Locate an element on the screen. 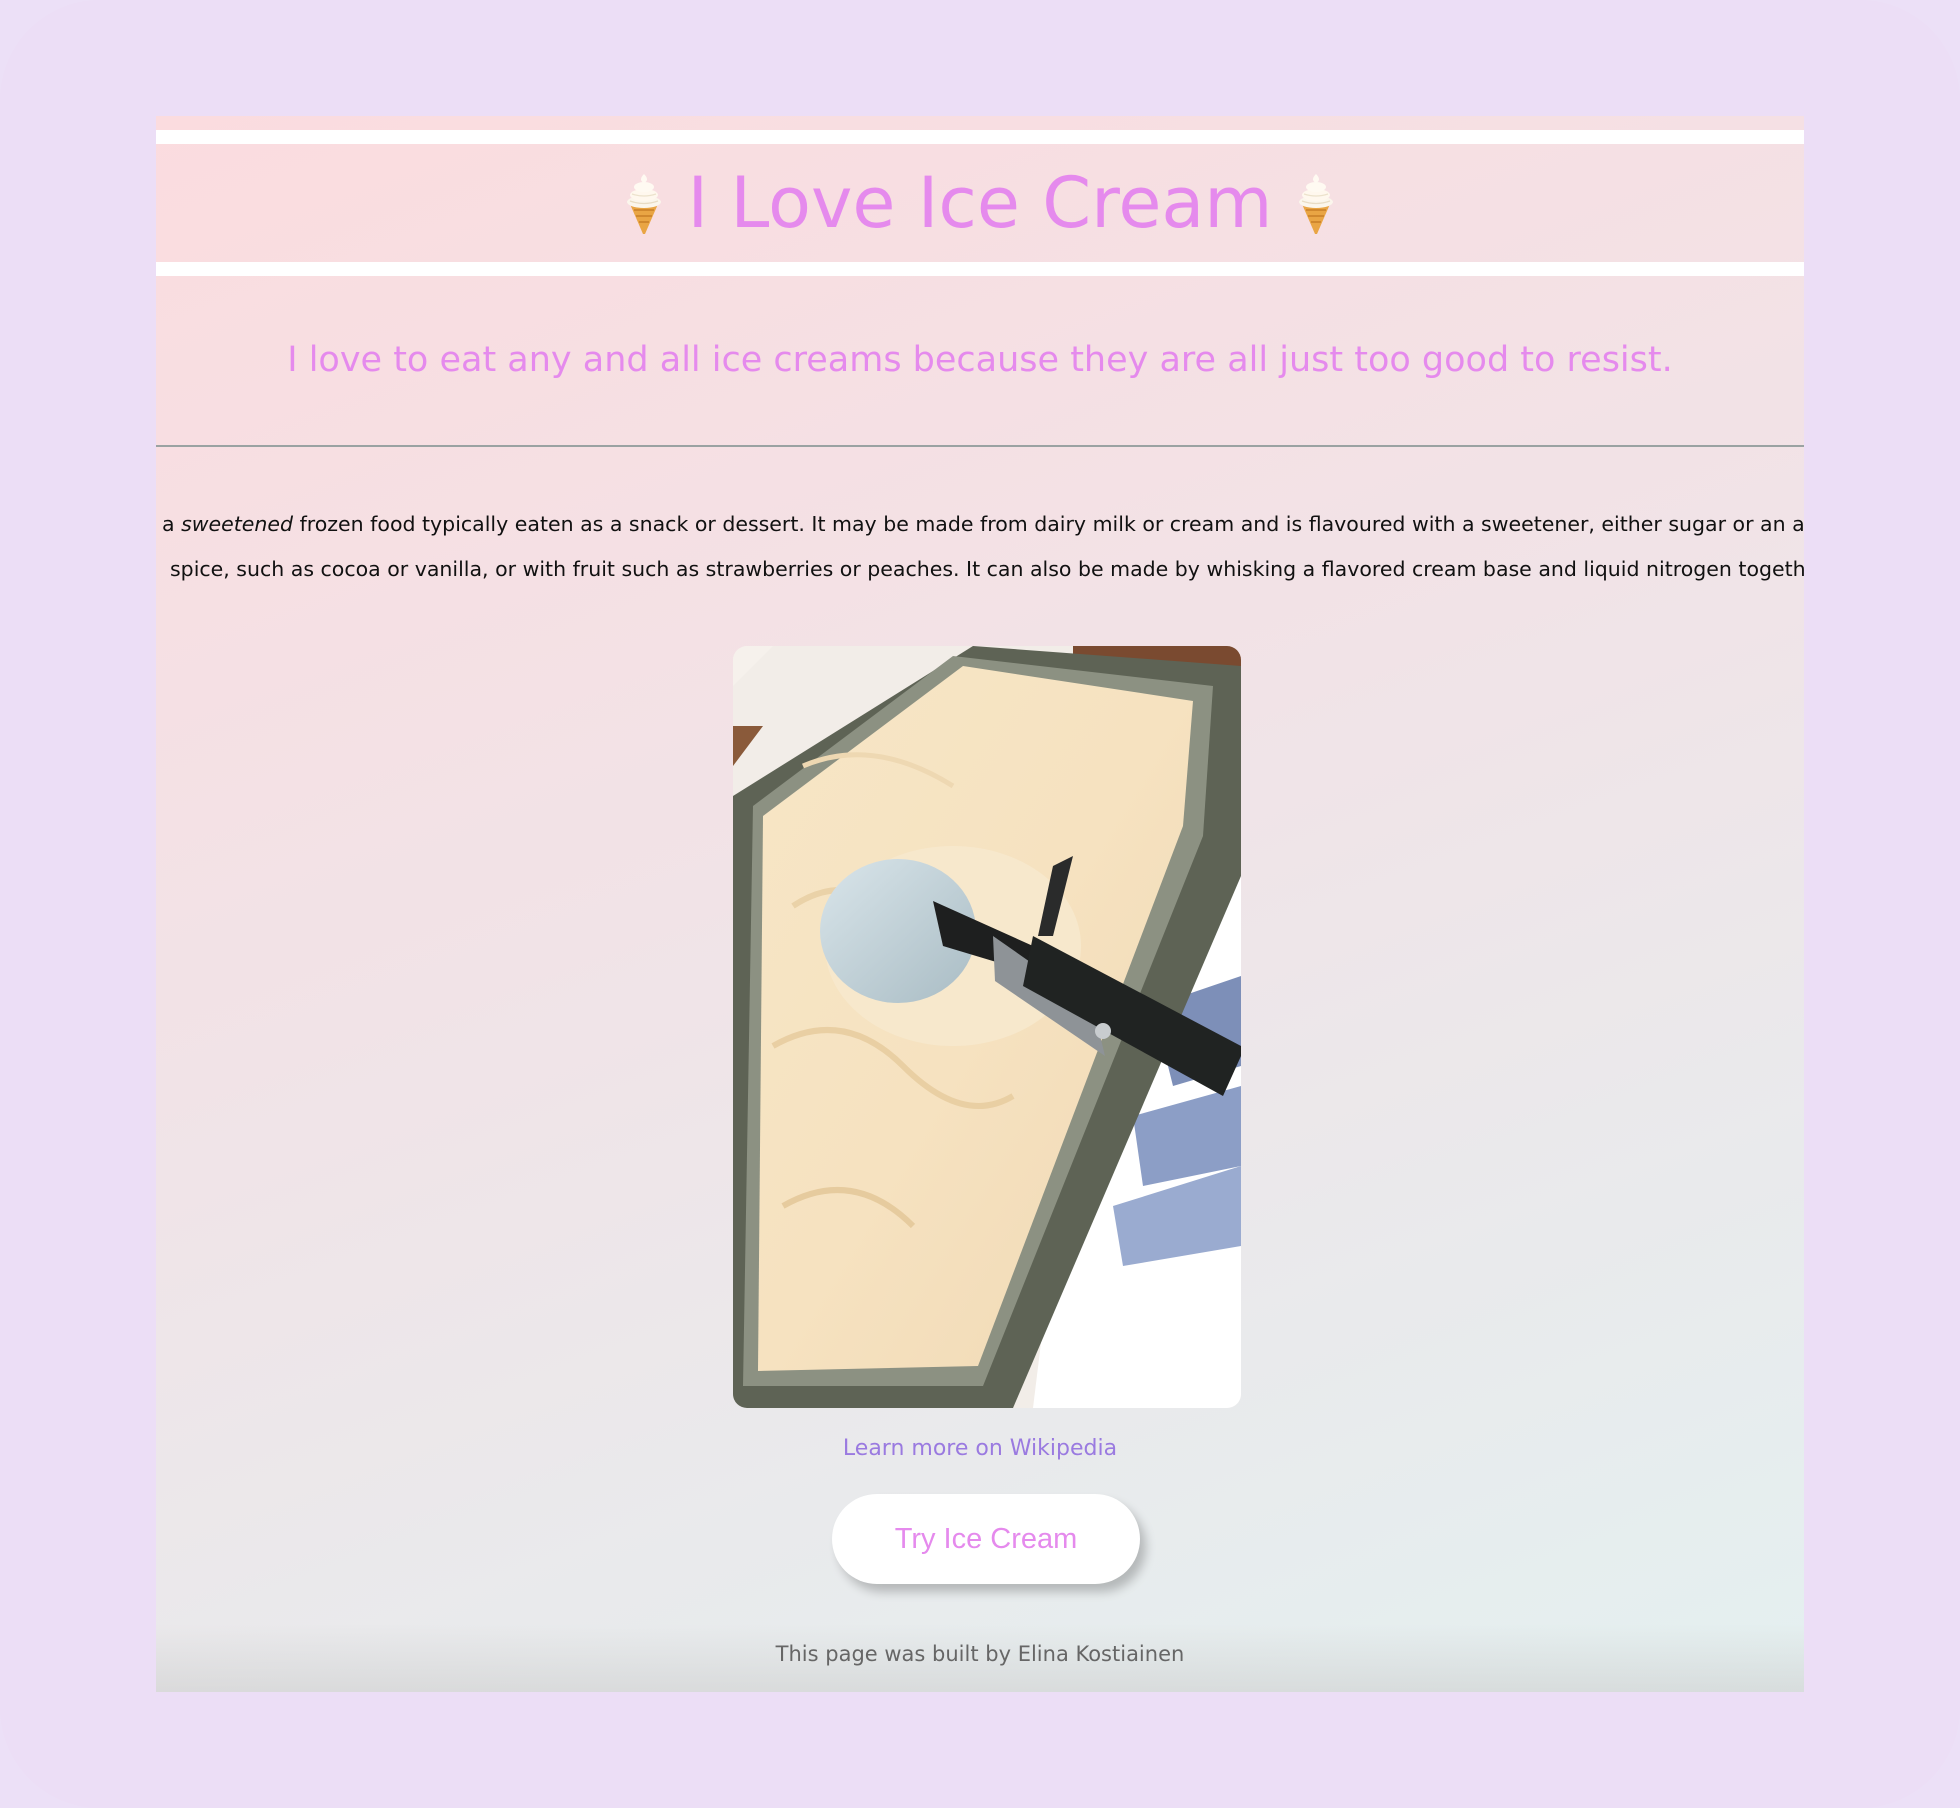 The image size is (1960, 1808). ice-cream-photo is located at coordinates (987, 1027).